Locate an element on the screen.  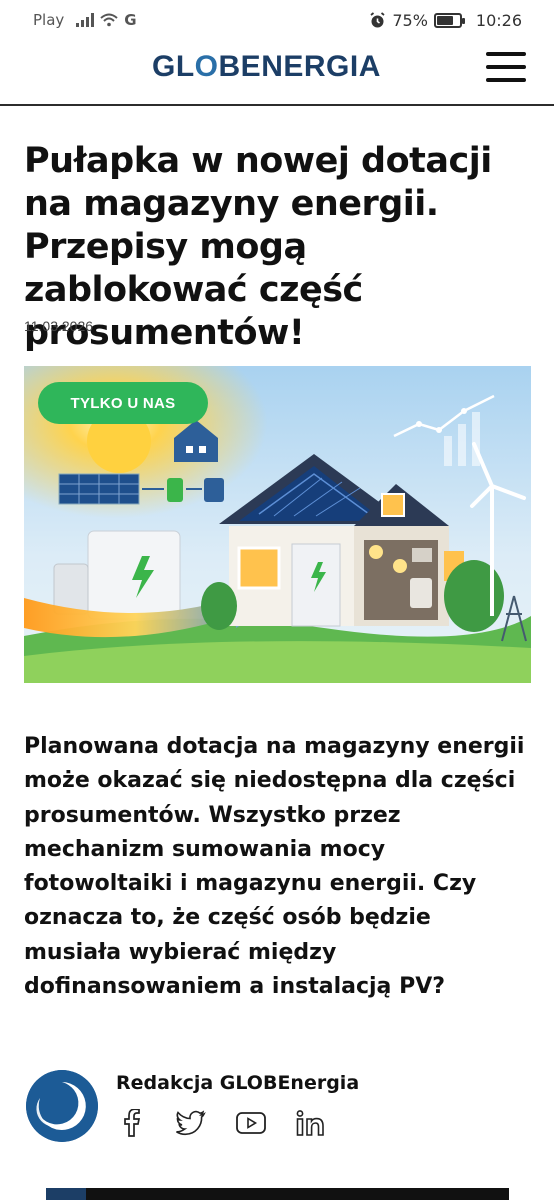
battery-percent: 75% is located at coordinates (410, 20).